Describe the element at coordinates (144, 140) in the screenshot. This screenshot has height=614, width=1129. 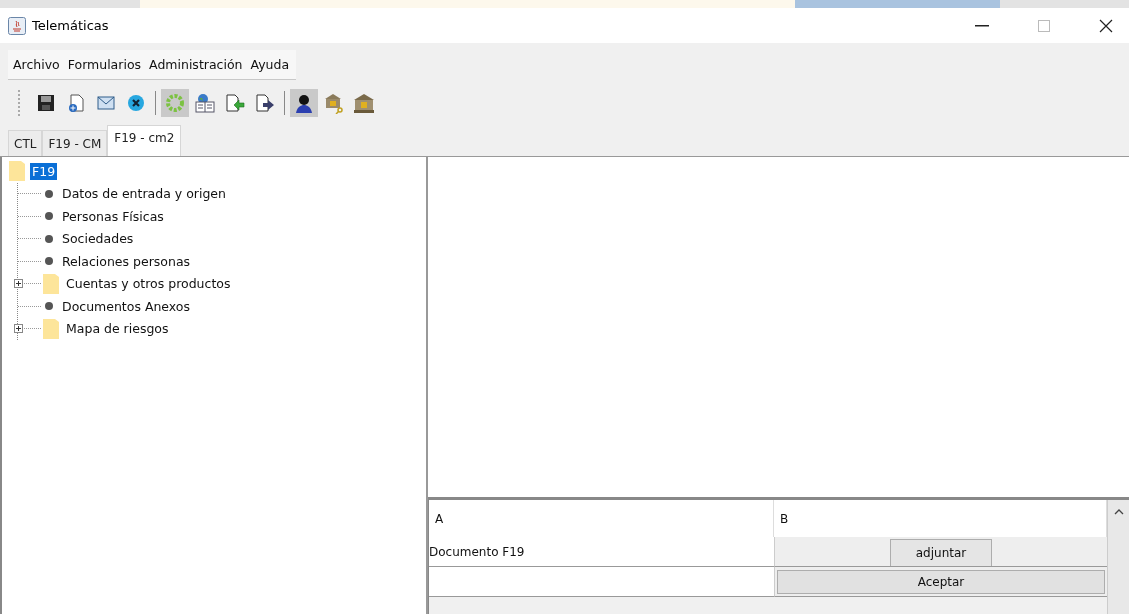
I see `tab: F19 - cm2` at that location.